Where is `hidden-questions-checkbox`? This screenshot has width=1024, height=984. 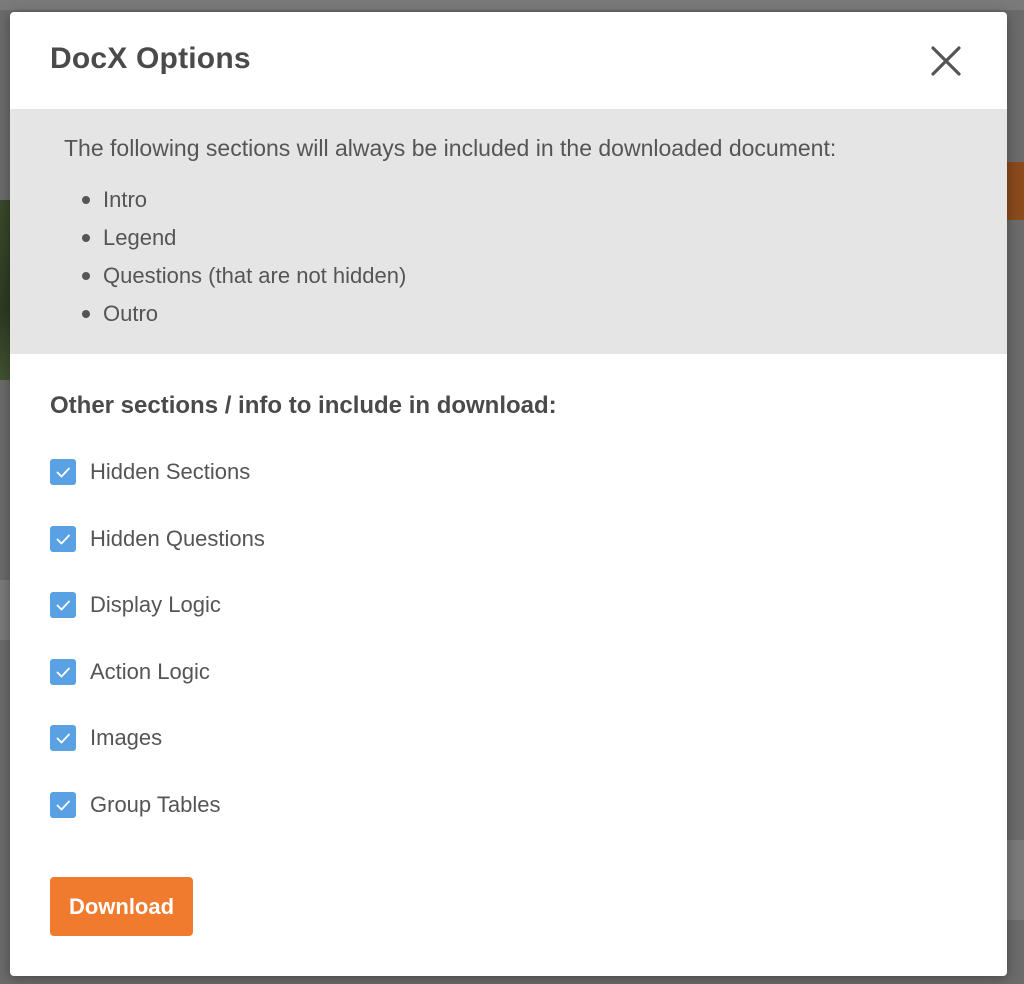 hidden-questions-checkbox is located at coordinates (63, 538).